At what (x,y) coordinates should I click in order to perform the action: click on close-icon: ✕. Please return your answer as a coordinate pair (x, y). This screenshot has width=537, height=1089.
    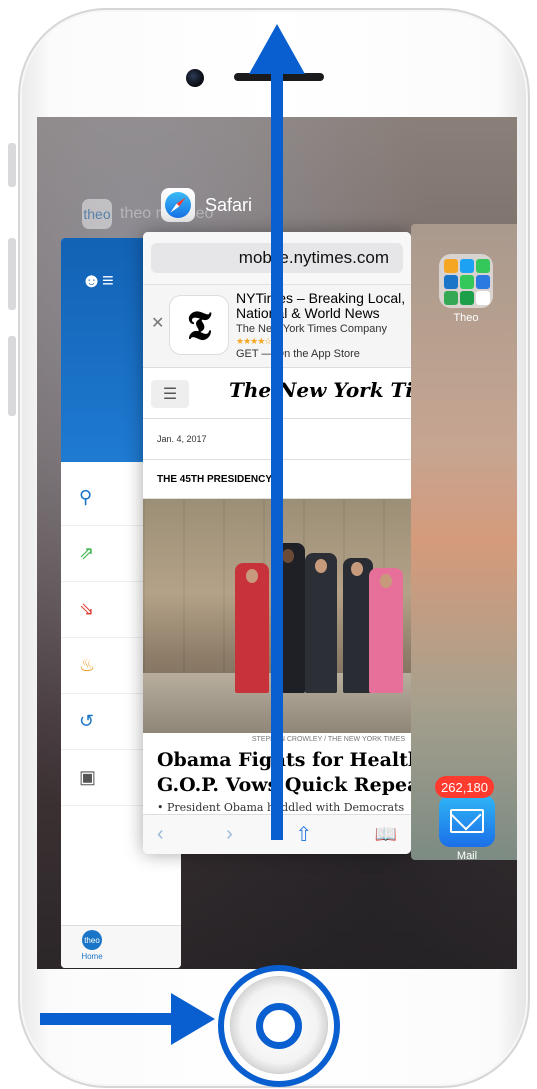
    Looking at the image, I should click on (157, 323).